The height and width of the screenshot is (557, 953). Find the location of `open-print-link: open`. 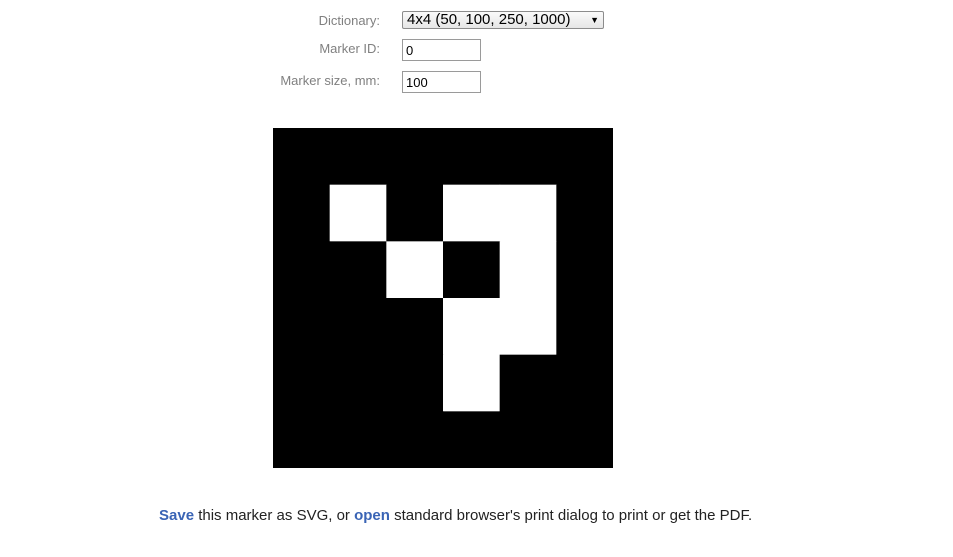

open-print-link: open is located at coordinates (372, 515).